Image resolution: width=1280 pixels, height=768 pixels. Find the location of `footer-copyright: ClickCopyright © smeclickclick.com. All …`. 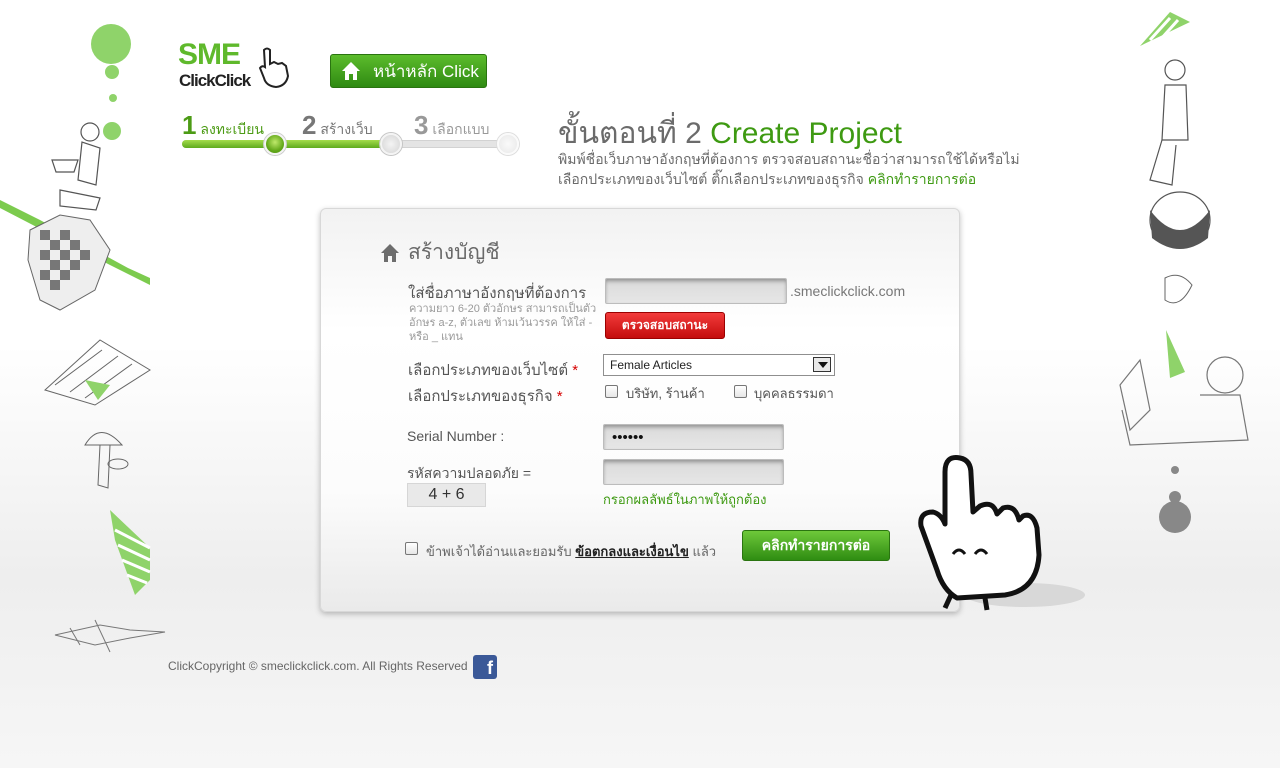

footer-copyright: ClickCopyright © smeclickclick.com. All … is located at coordinates (318, 666).